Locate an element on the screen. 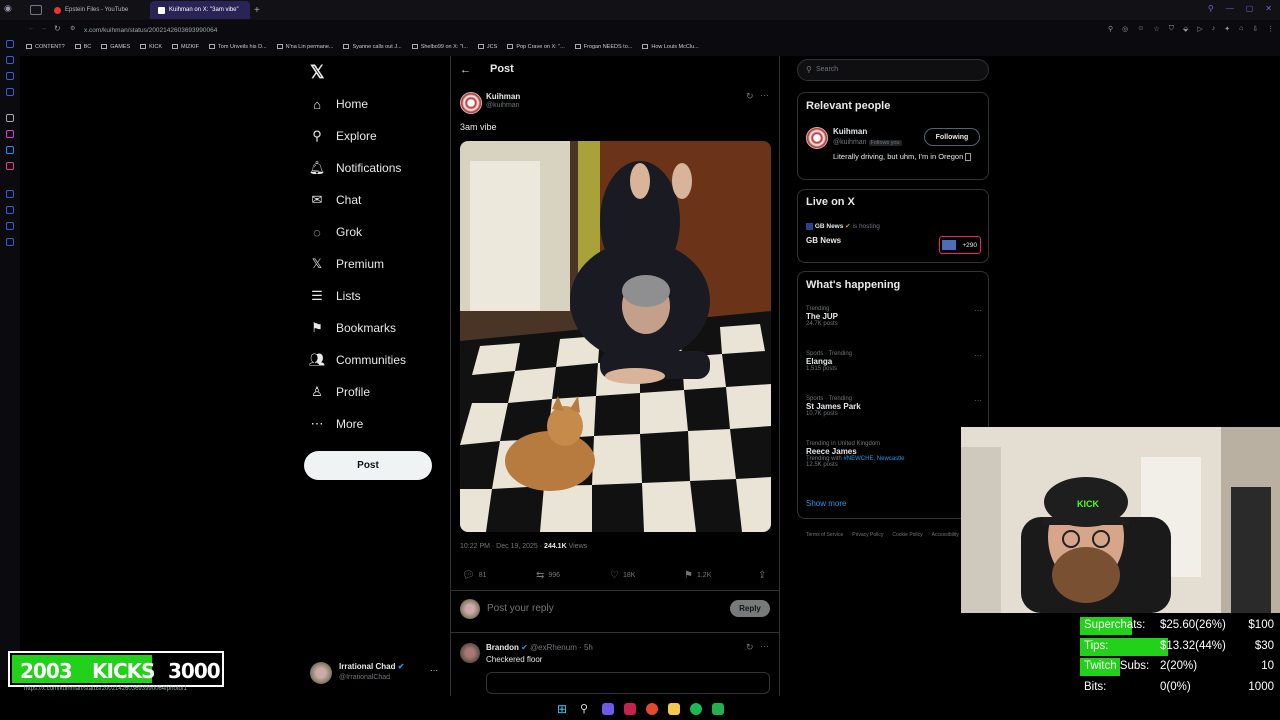 The image size is (1280, 720). post-timestamp: 10:22 PM · Dec 19, 2025 · is located at coordinates (502, 546).